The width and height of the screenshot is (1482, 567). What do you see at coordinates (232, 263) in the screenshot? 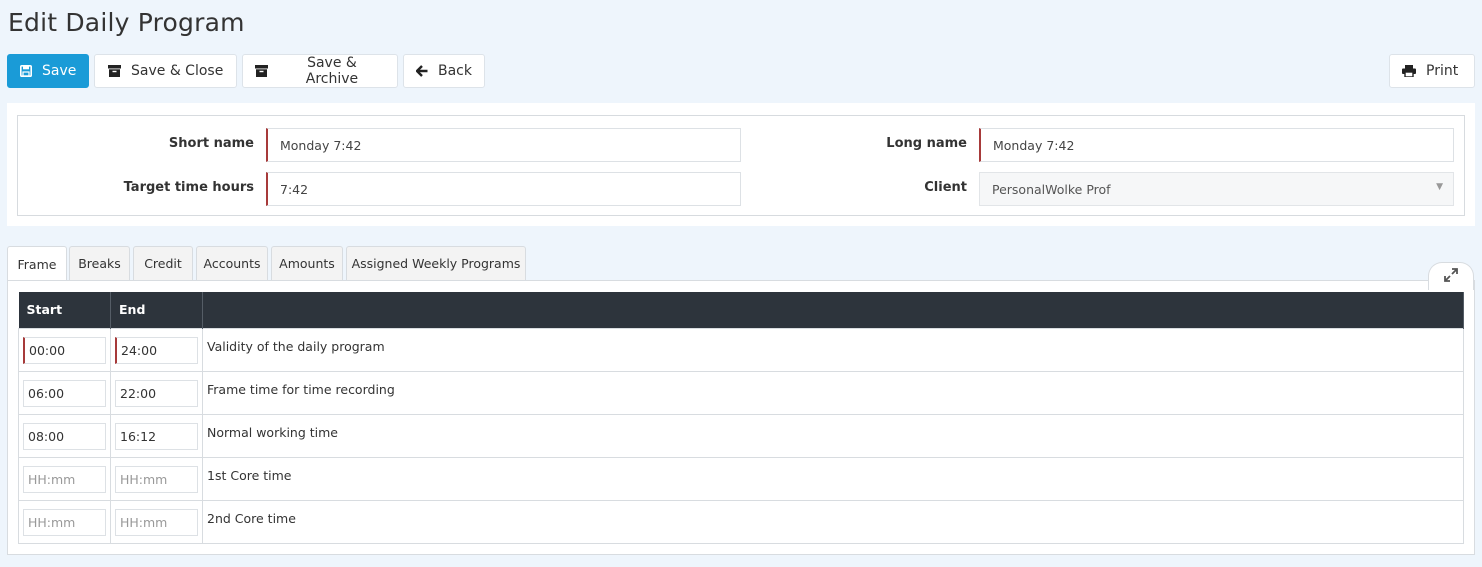
I see `tab-accounts: Accounts` at bounding box center [232, 263].